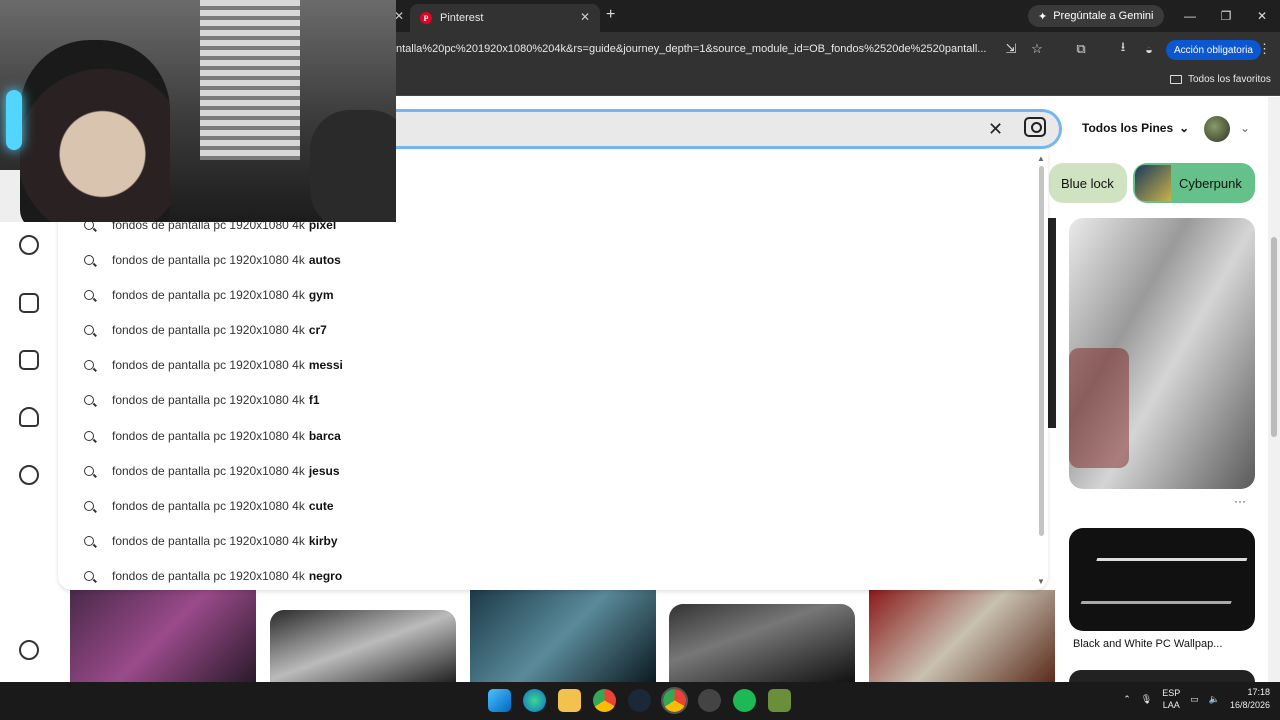 The image size is (1280, 720). Describe the element at coordinates (1213, 50) in the screenshot. I see `action-required-button: Acción obligatoria` at that location.